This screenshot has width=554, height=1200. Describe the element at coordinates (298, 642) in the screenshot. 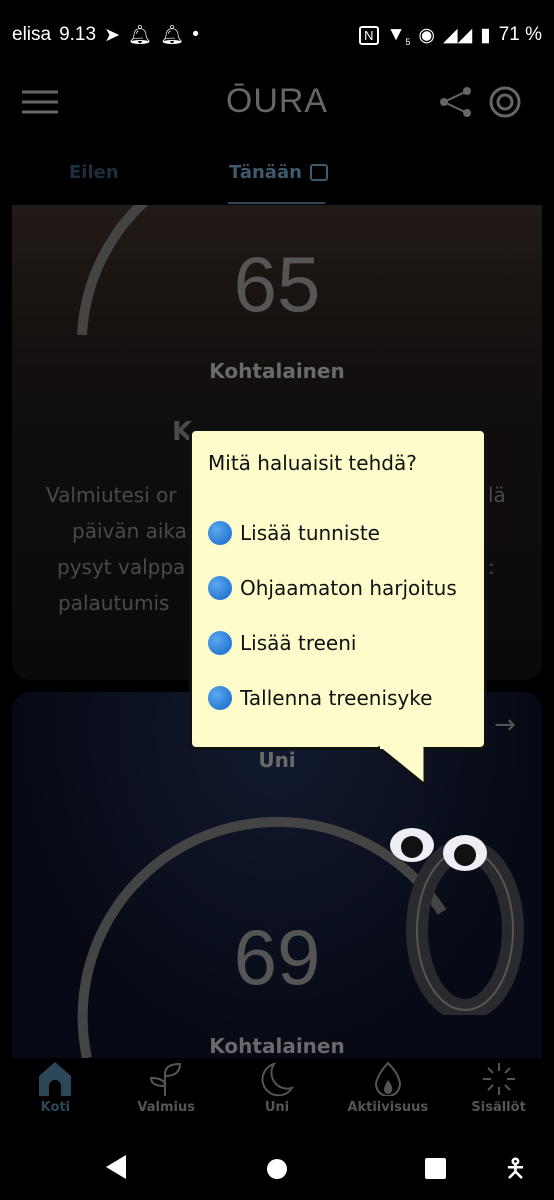

I see `item-label: Lisää treeni` at that location.